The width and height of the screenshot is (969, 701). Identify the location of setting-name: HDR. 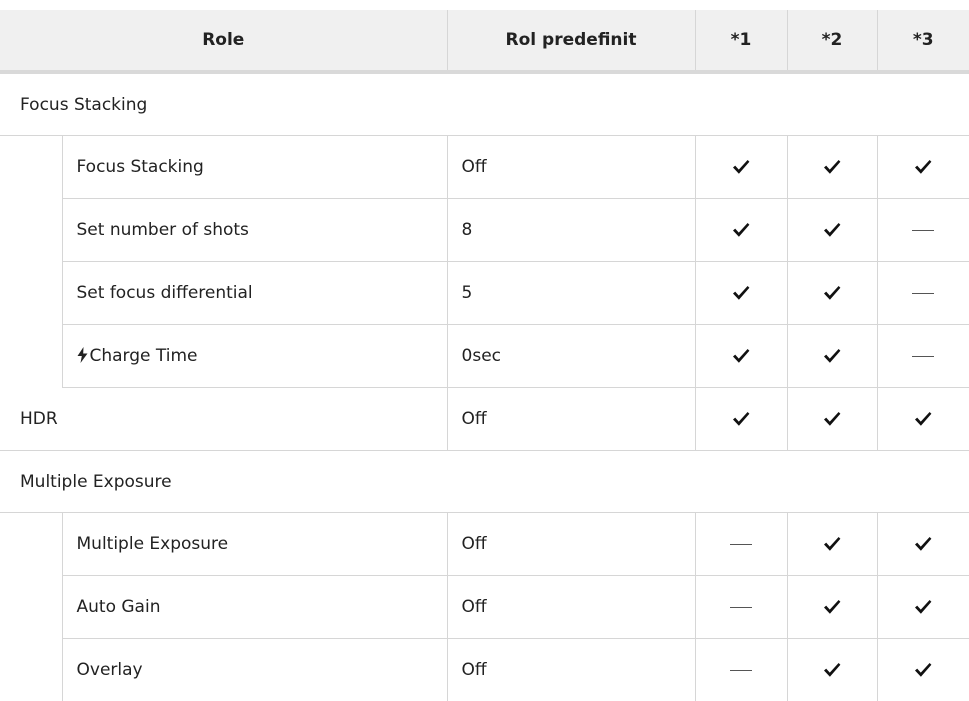
(223, 419).